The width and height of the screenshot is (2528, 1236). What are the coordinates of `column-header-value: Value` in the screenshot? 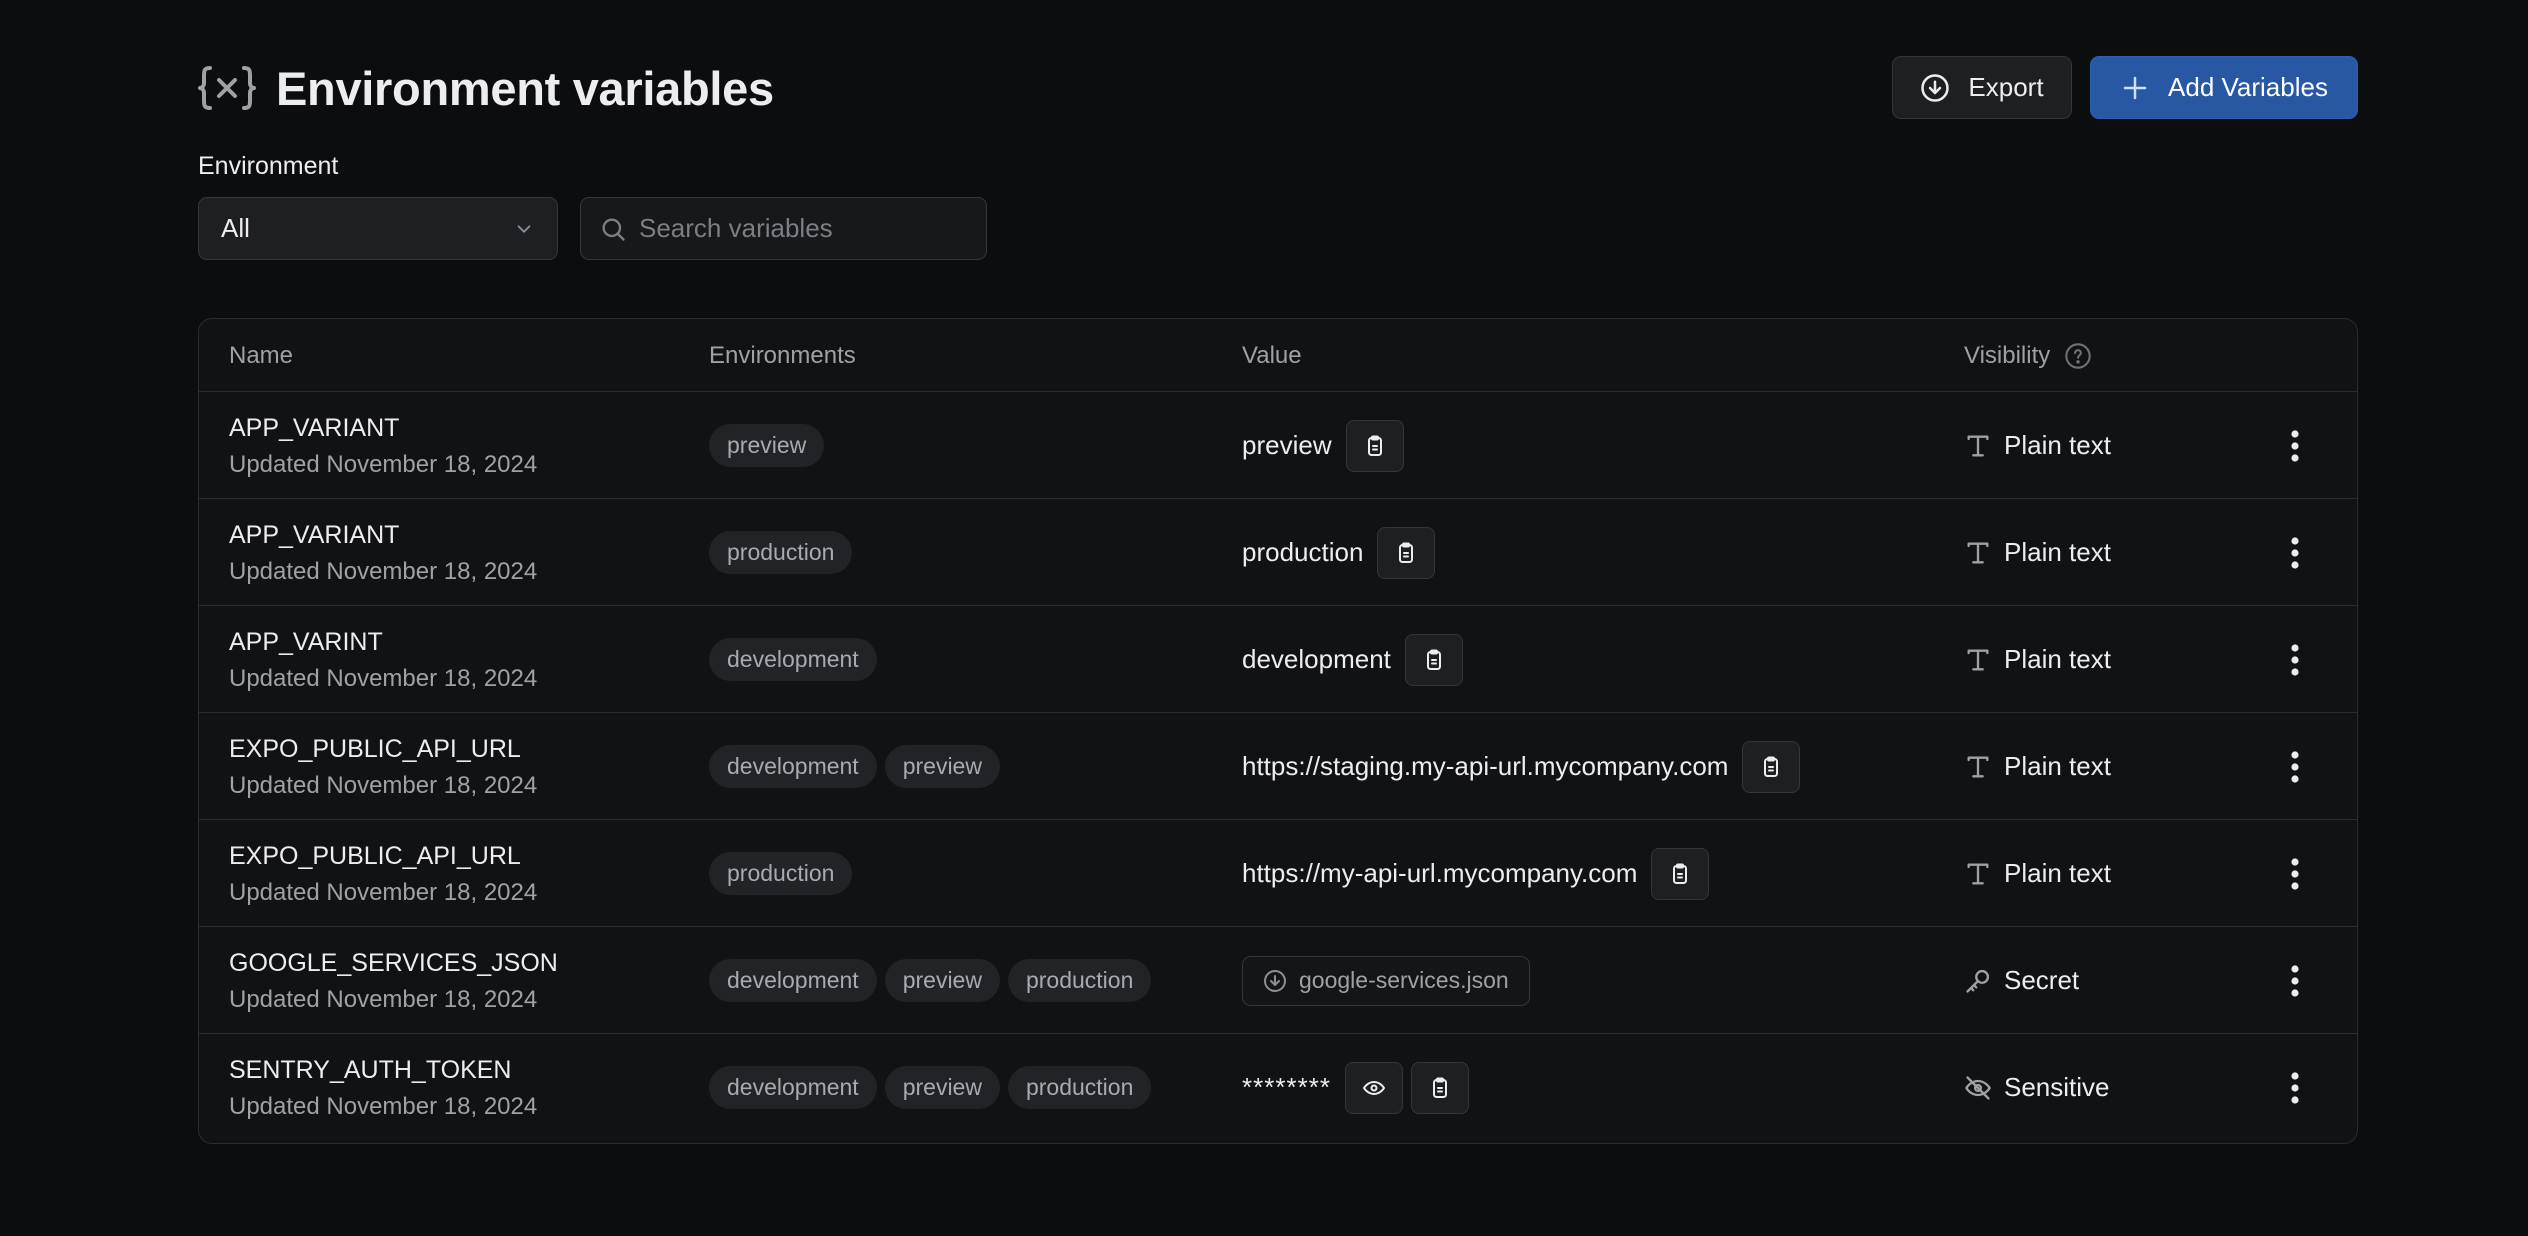 It's located at (1272, 355).